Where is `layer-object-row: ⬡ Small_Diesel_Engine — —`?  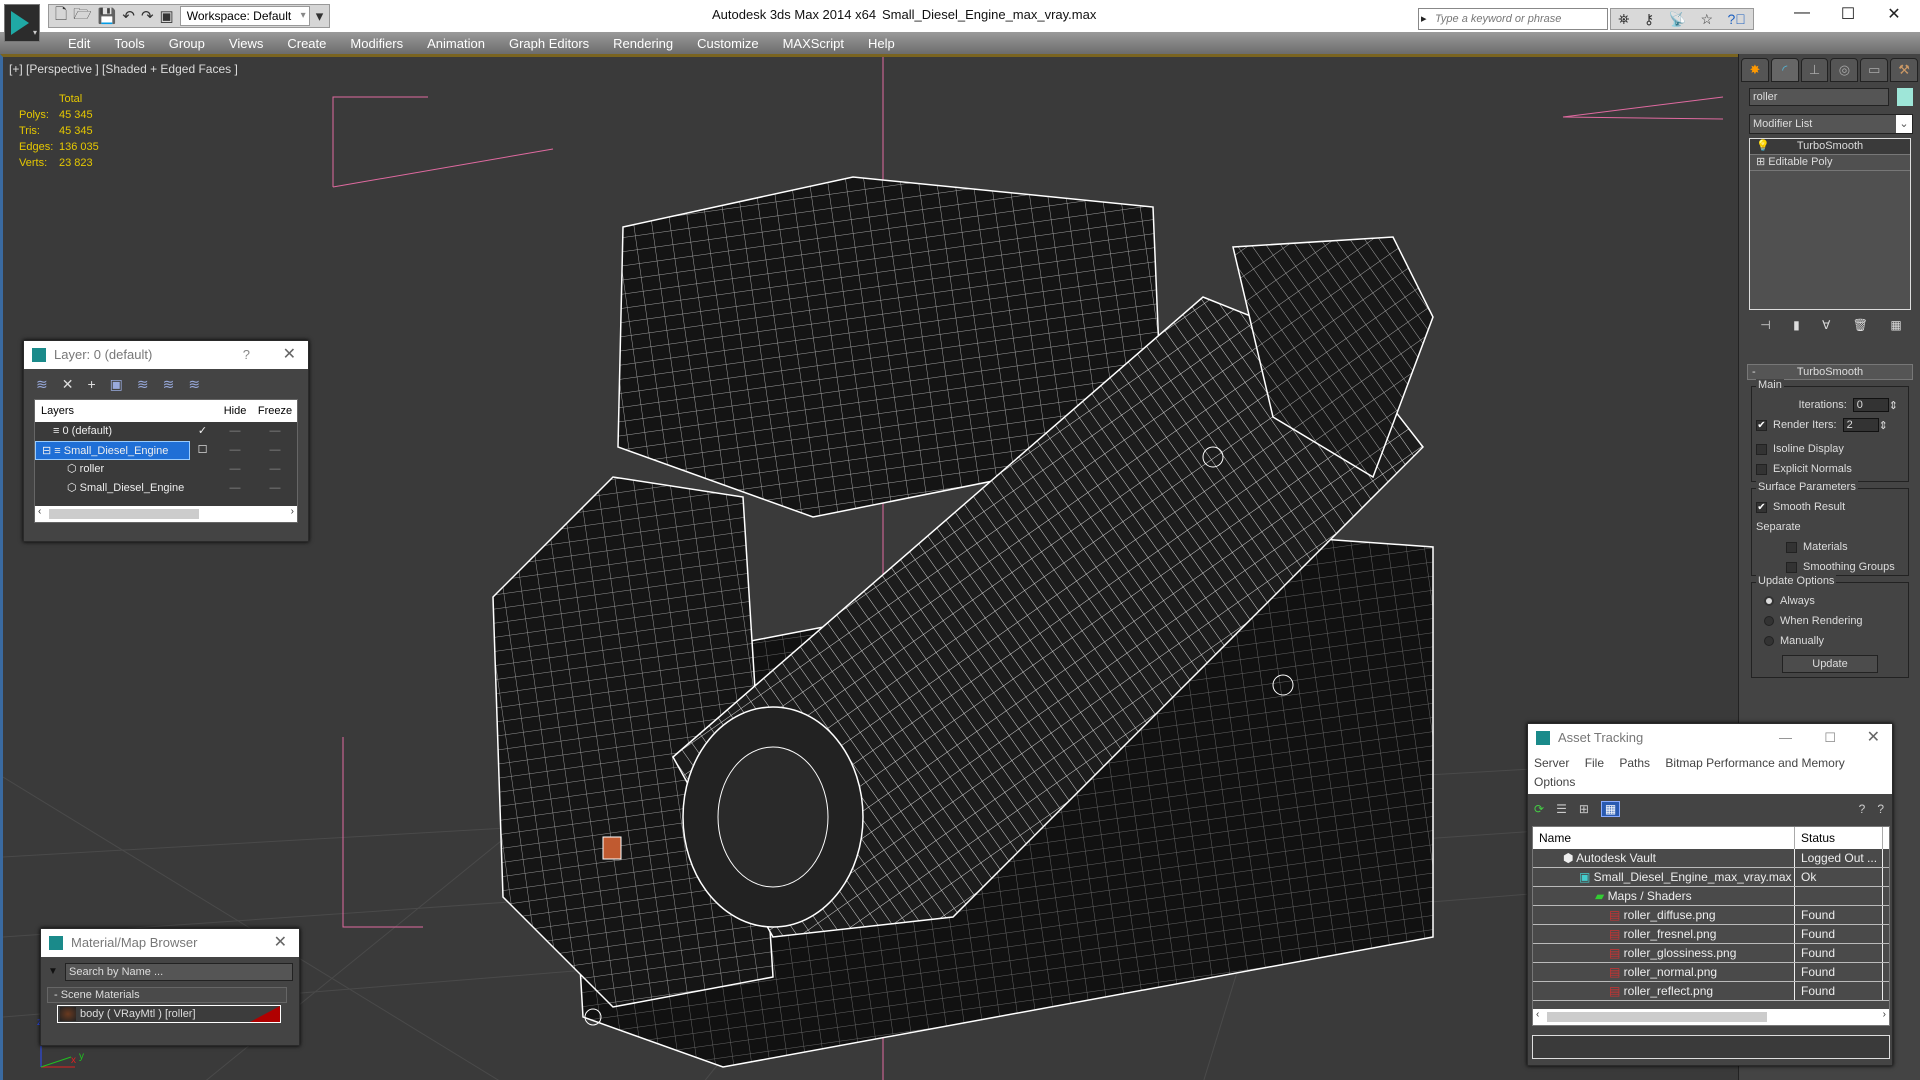
layer-object-row: ⬡ Small_Diesel_Engine — — is located at coordinates (166, 488).